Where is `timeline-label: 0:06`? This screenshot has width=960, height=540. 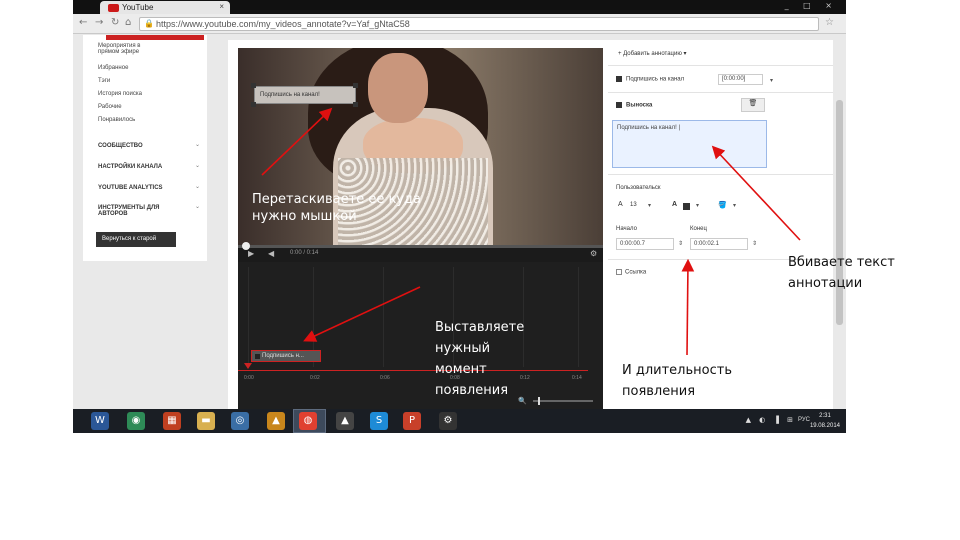 timeline-label: 0:06 is located at coordinates (385, 378).